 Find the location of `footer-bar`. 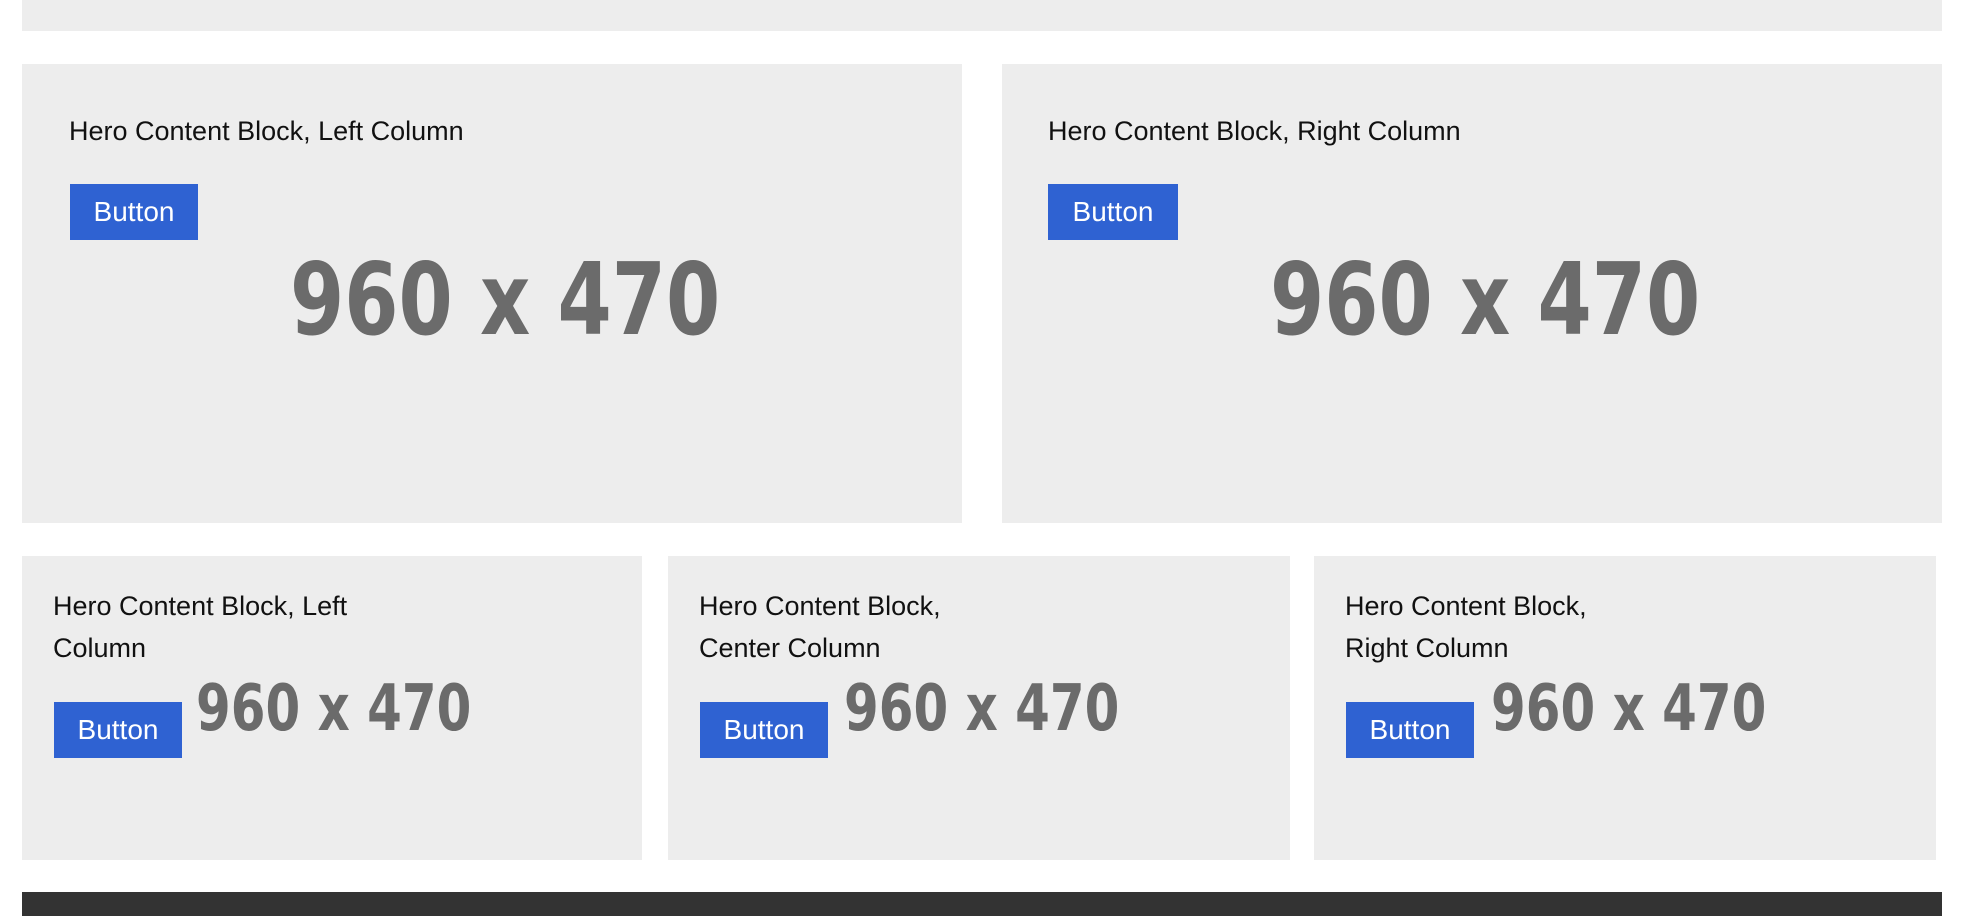

footer-bar is located at coordinates (982, 904).